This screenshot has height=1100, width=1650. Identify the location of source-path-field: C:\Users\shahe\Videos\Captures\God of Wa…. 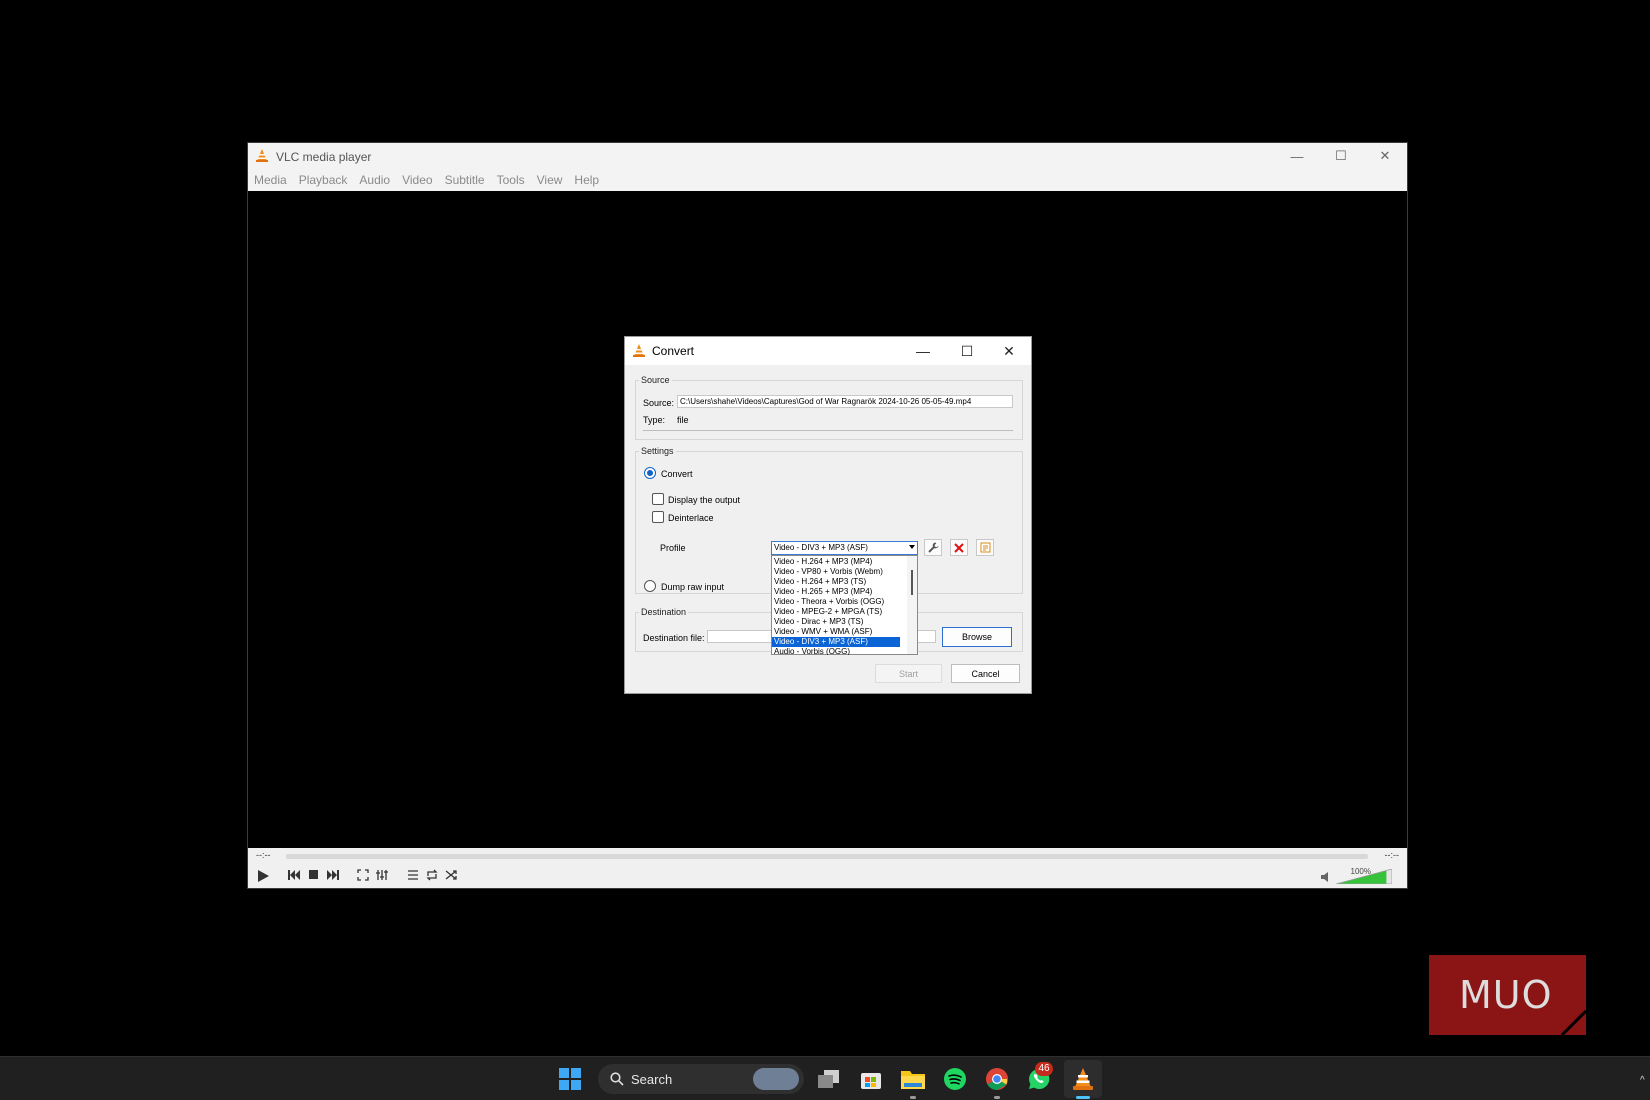
(845, 401).